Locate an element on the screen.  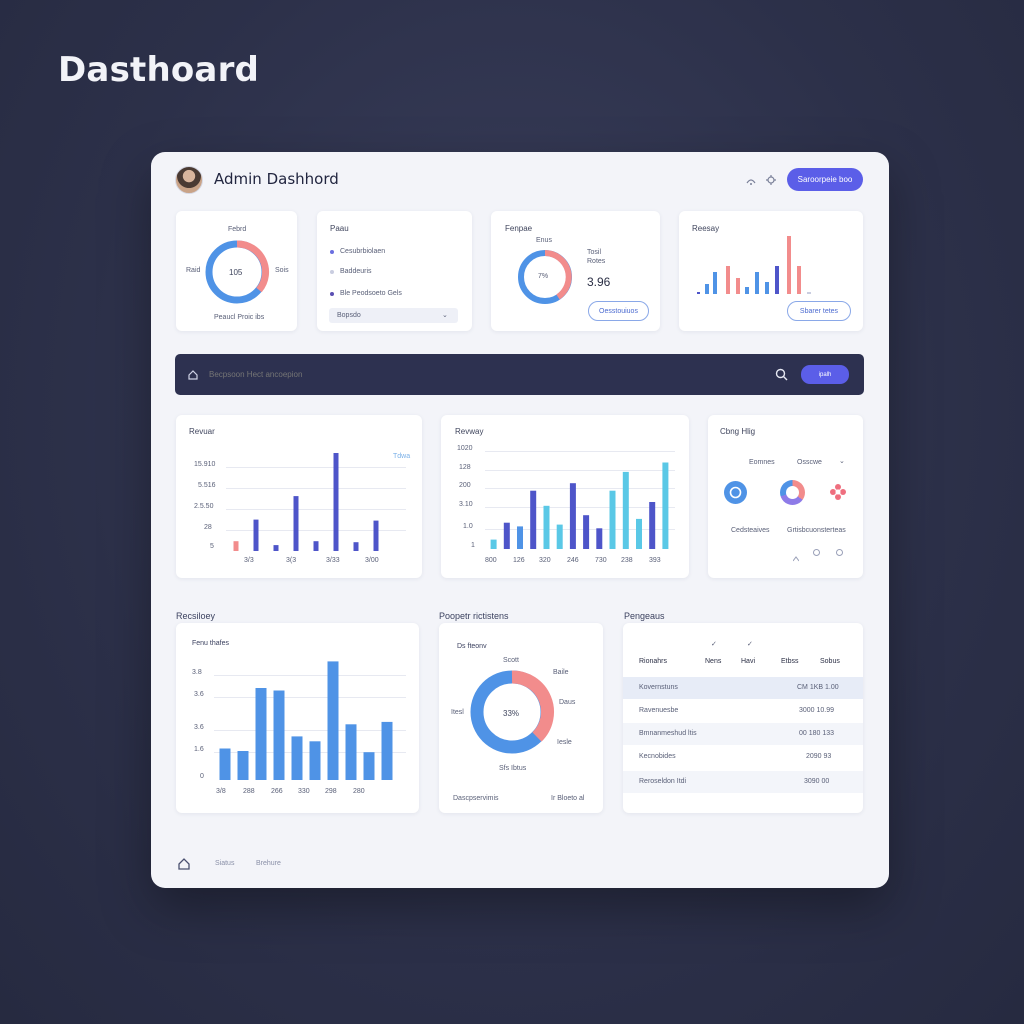
chat-icon is located at coordinates (735, 492).